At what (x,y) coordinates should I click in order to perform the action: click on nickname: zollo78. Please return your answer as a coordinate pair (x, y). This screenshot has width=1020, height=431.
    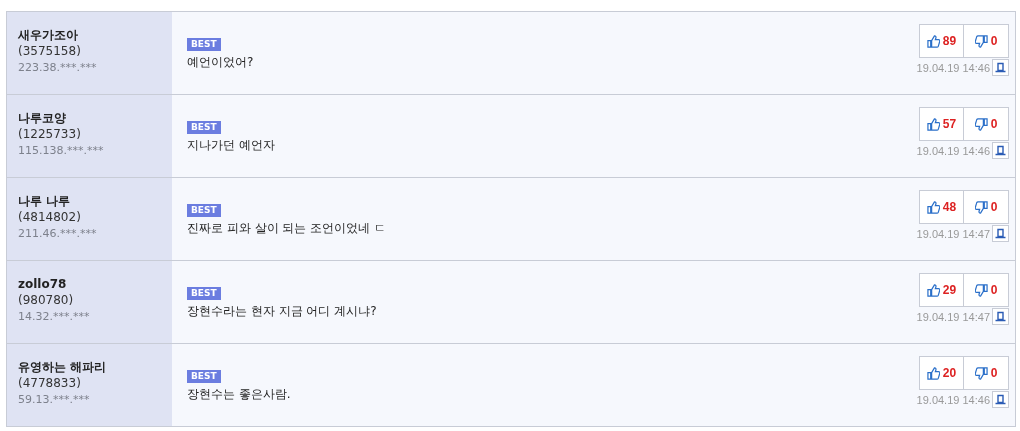
    Looking at the image, I should click on (42, 284).